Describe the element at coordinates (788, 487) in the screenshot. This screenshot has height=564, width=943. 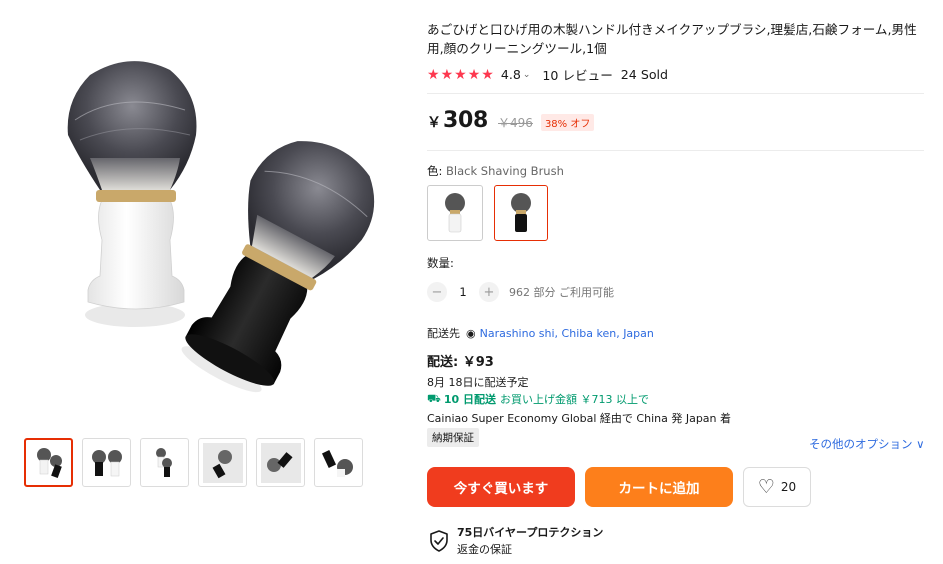
I see `wishlist-count: 20` at that location.